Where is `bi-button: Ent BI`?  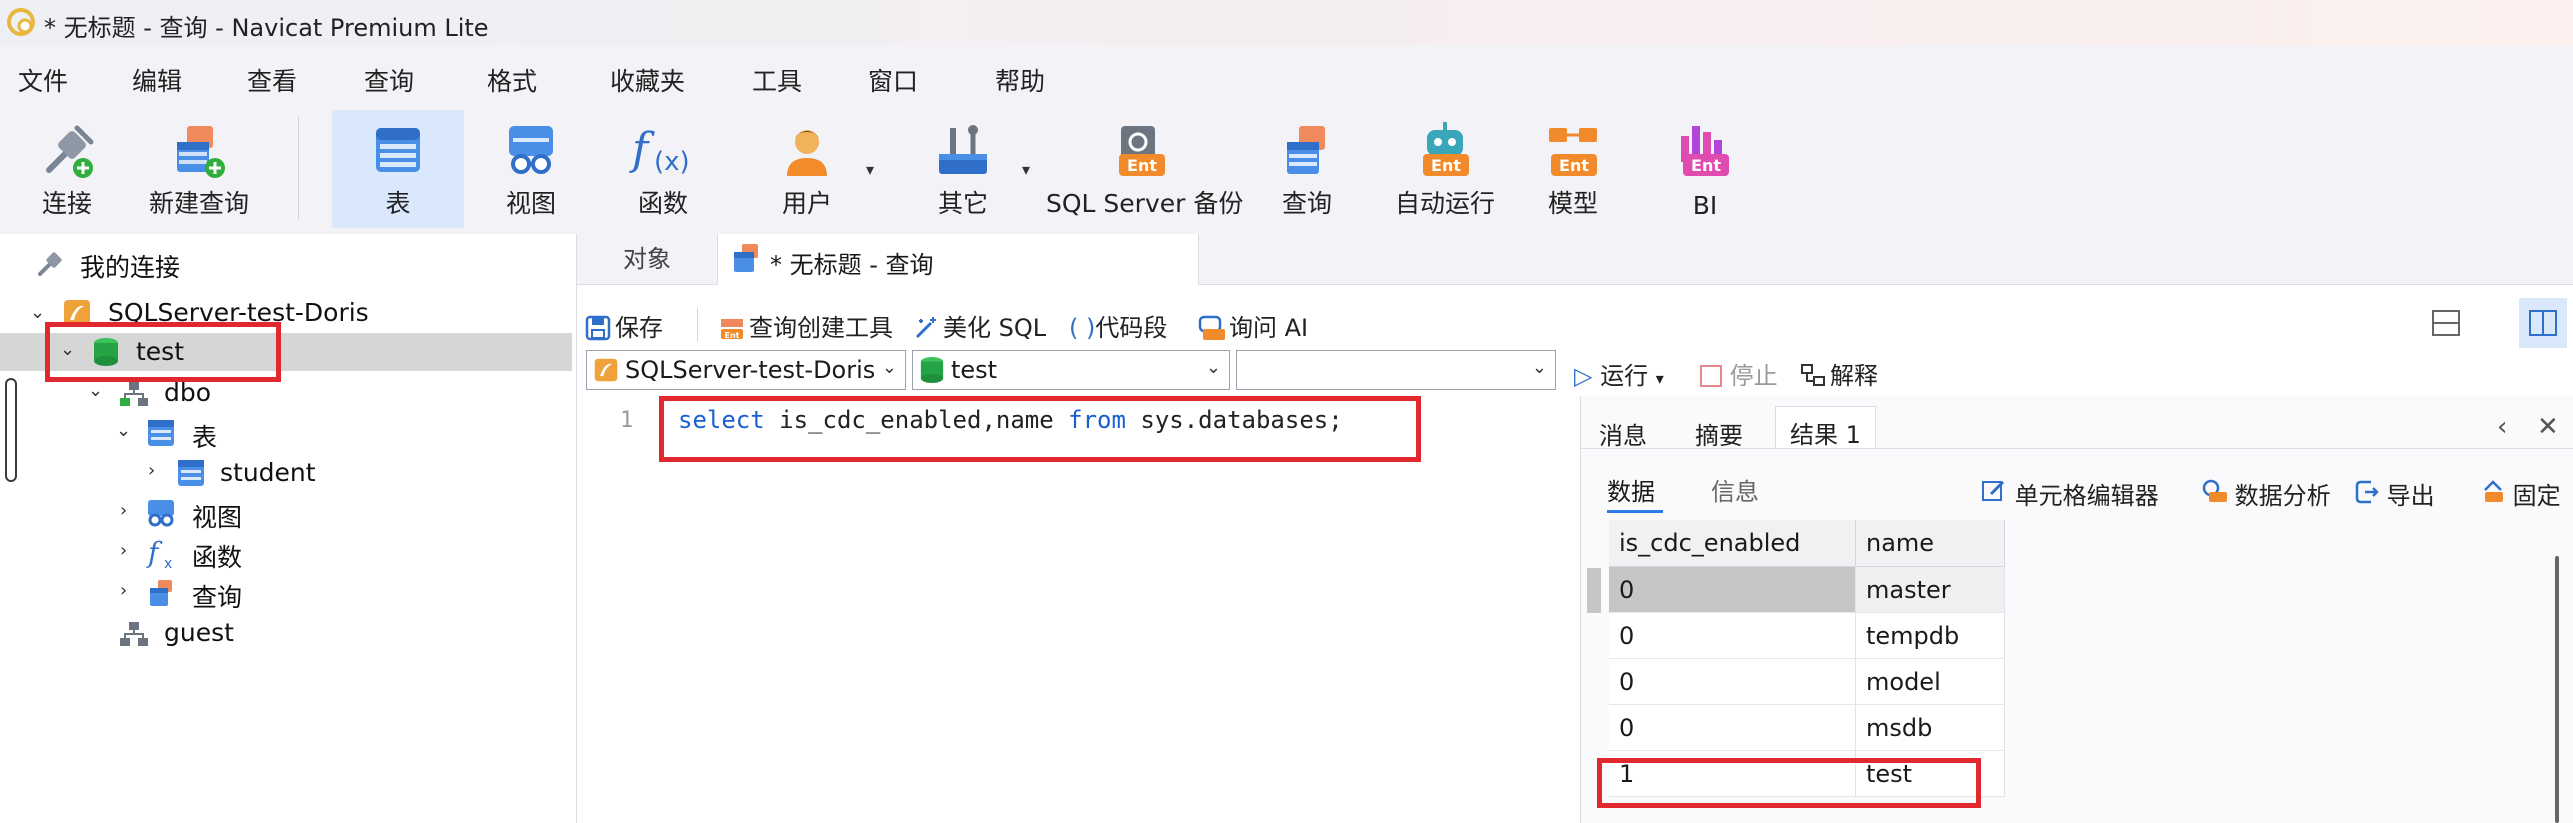 bi-button: Ent BI is located at coordinates (1705, 169).